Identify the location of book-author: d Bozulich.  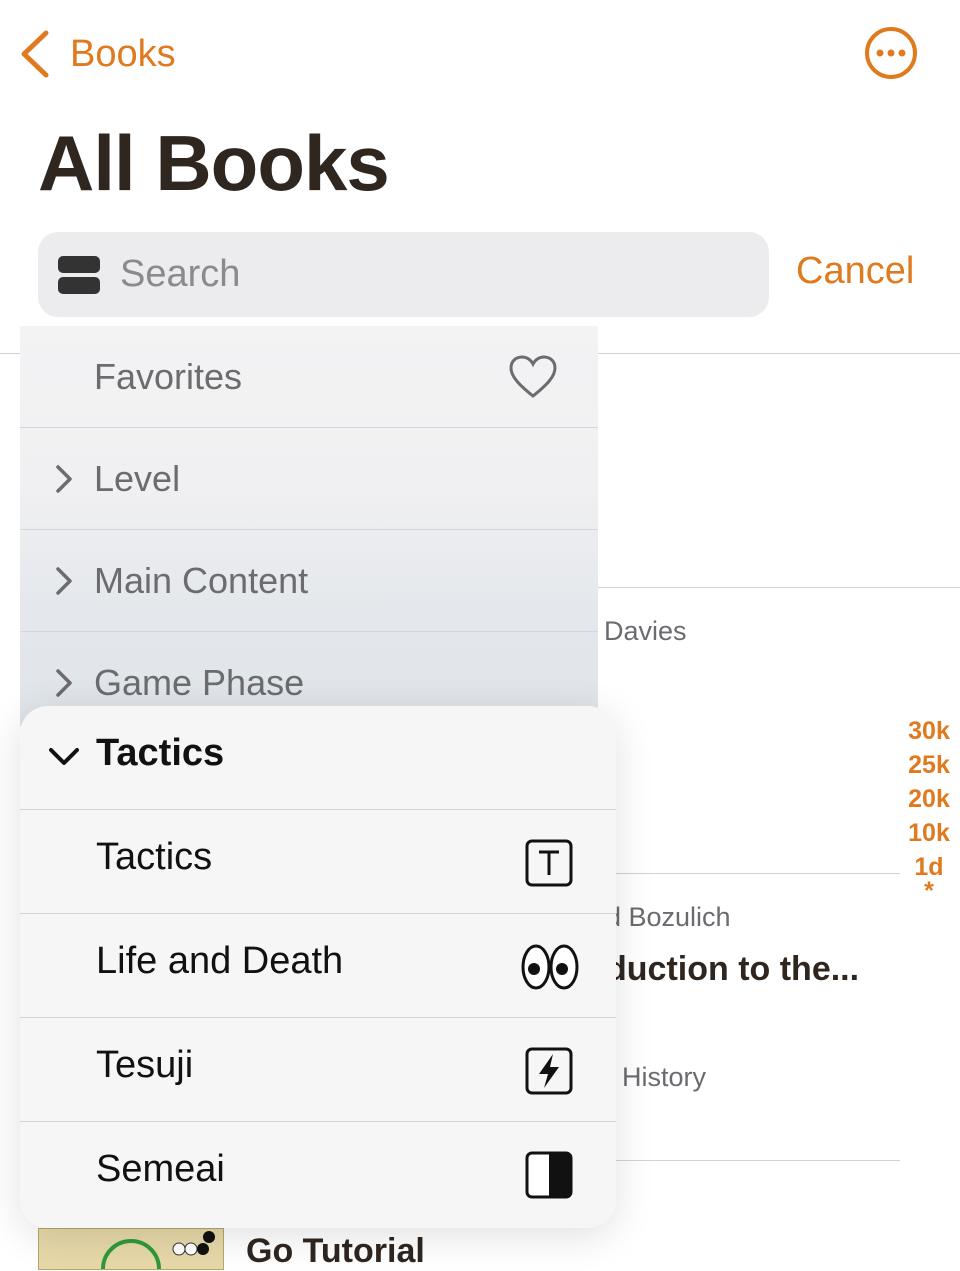
(668, 917).